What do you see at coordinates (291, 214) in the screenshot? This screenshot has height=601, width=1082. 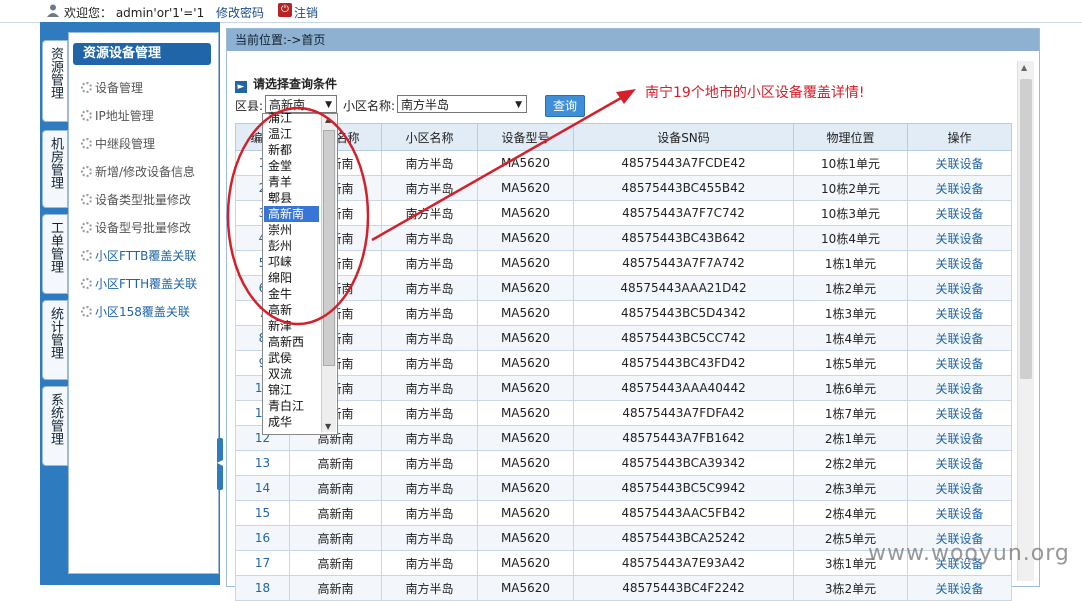 I see `dropdown-option: 高新南` at bounding box center [291, 214].